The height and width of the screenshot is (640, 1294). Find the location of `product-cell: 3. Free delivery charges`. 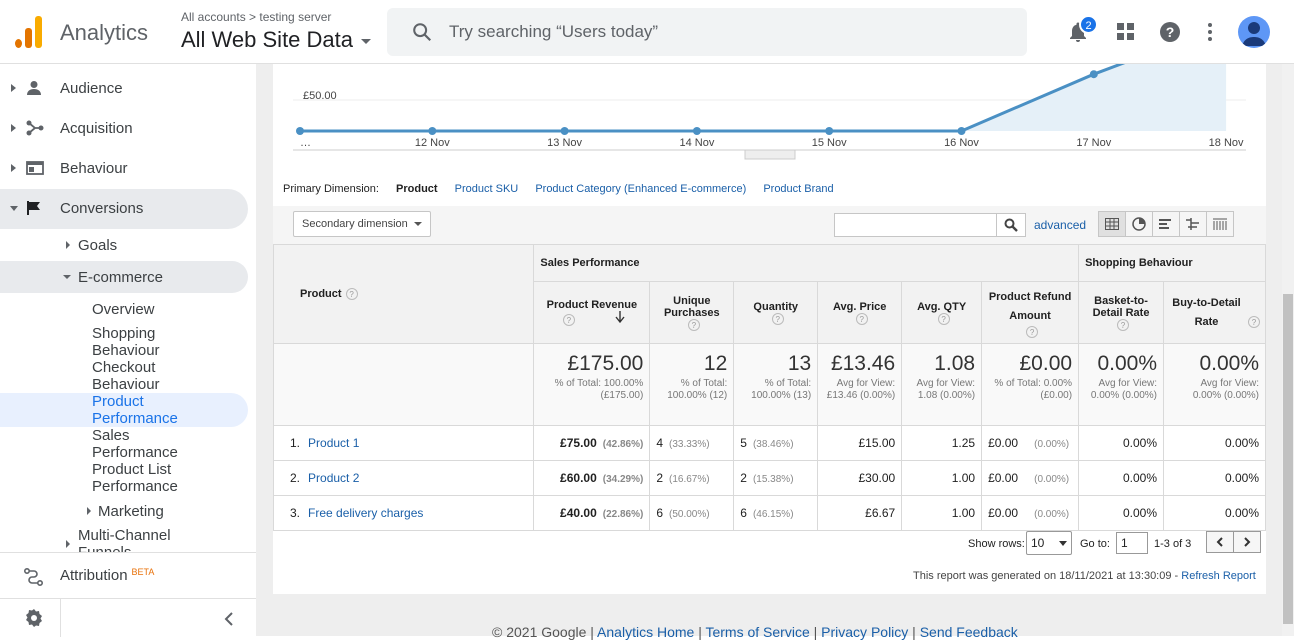

product-cell: 3. Free delivery charges is located at coordinates (403, 513).